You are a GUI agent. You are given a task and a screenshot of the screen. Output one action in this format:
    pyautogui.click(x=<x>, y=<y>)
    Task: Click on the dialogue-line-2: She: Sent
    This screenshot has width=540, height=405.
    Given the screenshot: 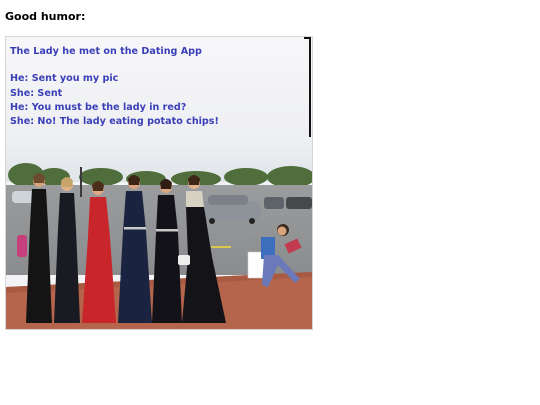 What is the action you would take?
    pyautogui.click(x=36, y=93)
    